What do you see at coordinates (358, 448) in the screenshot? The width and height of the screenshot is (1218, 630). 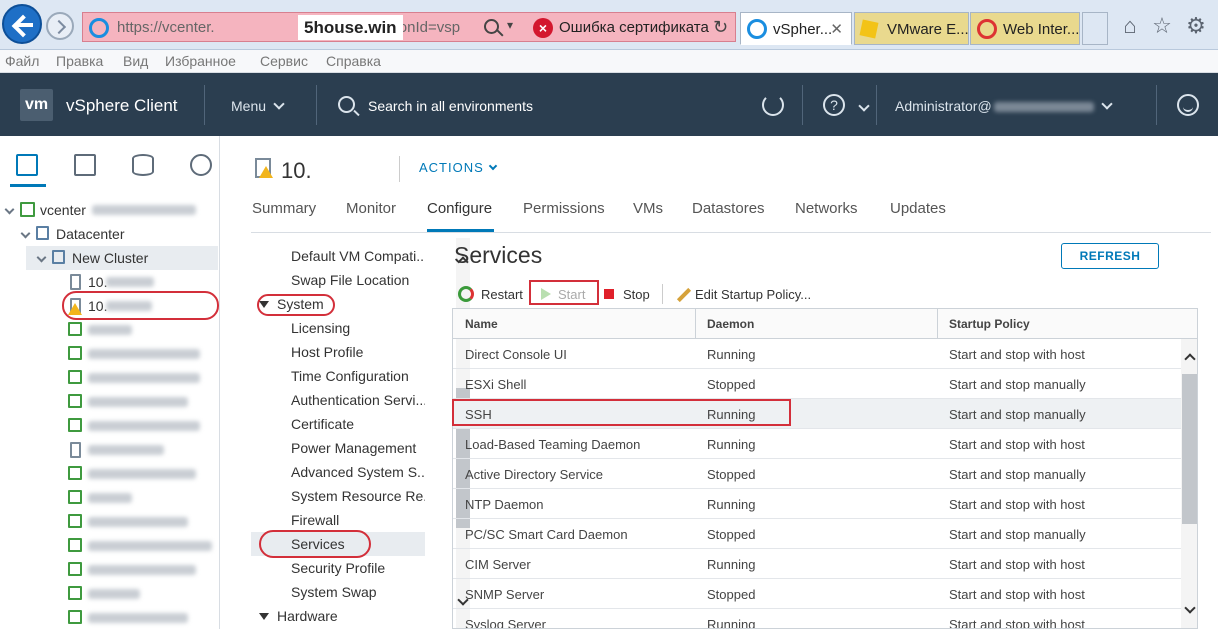 I see `settings-item: Power Management` at bounding box center [358, 448].